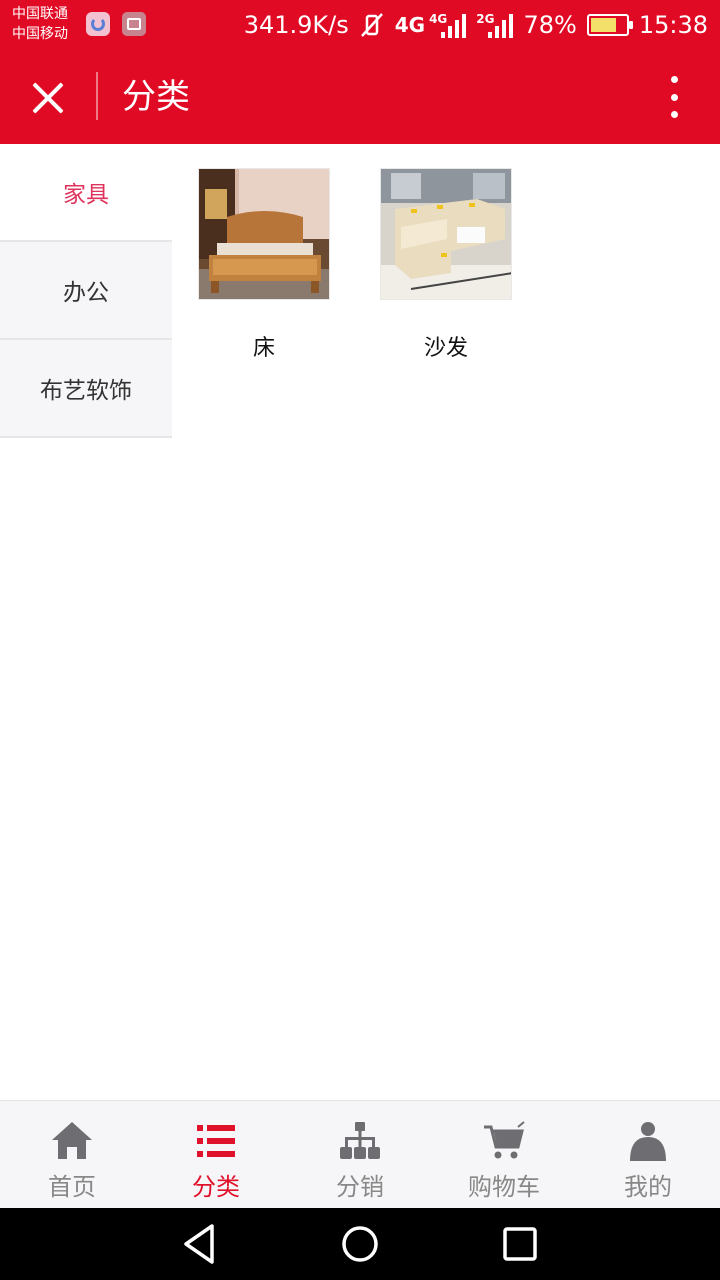 The image size is (720, 1280). I want to click on sidebar-item-label: 办公, so click(86, 293).